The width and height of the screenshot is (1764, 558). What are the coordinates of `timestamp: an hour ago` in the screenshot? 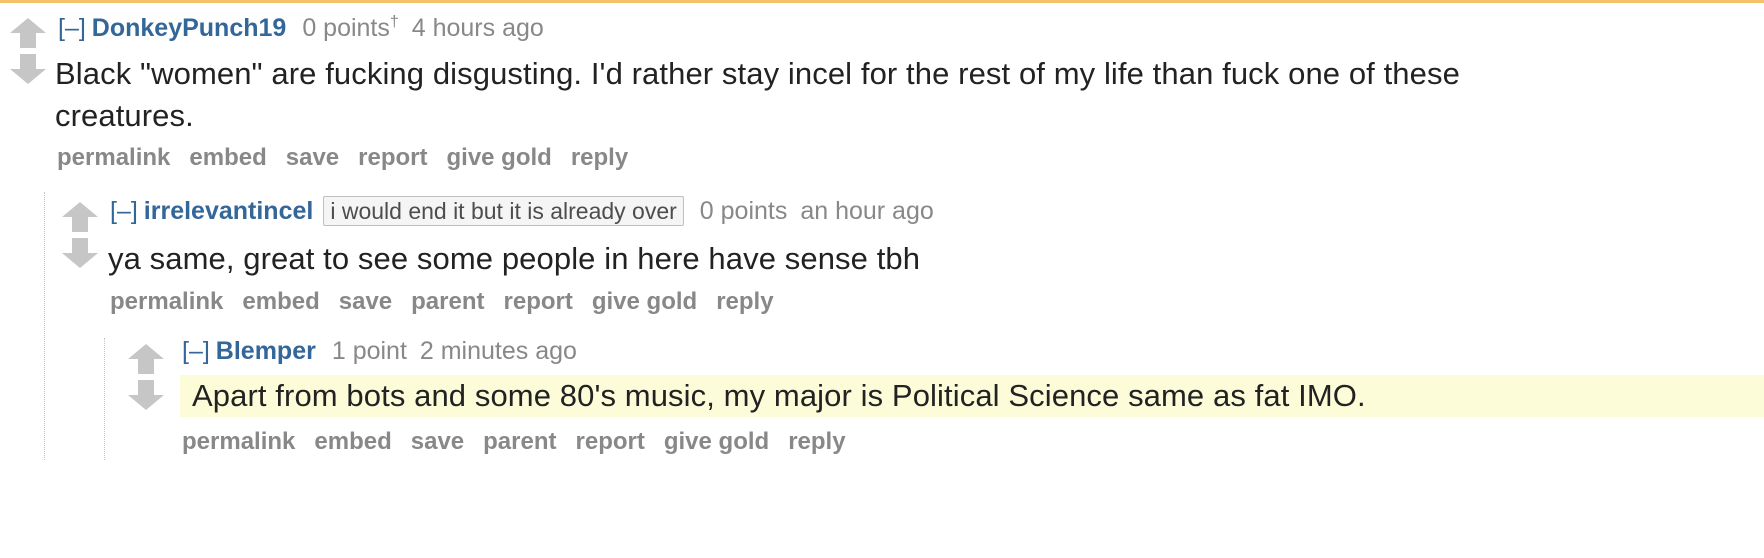 It's located at (867, 211).